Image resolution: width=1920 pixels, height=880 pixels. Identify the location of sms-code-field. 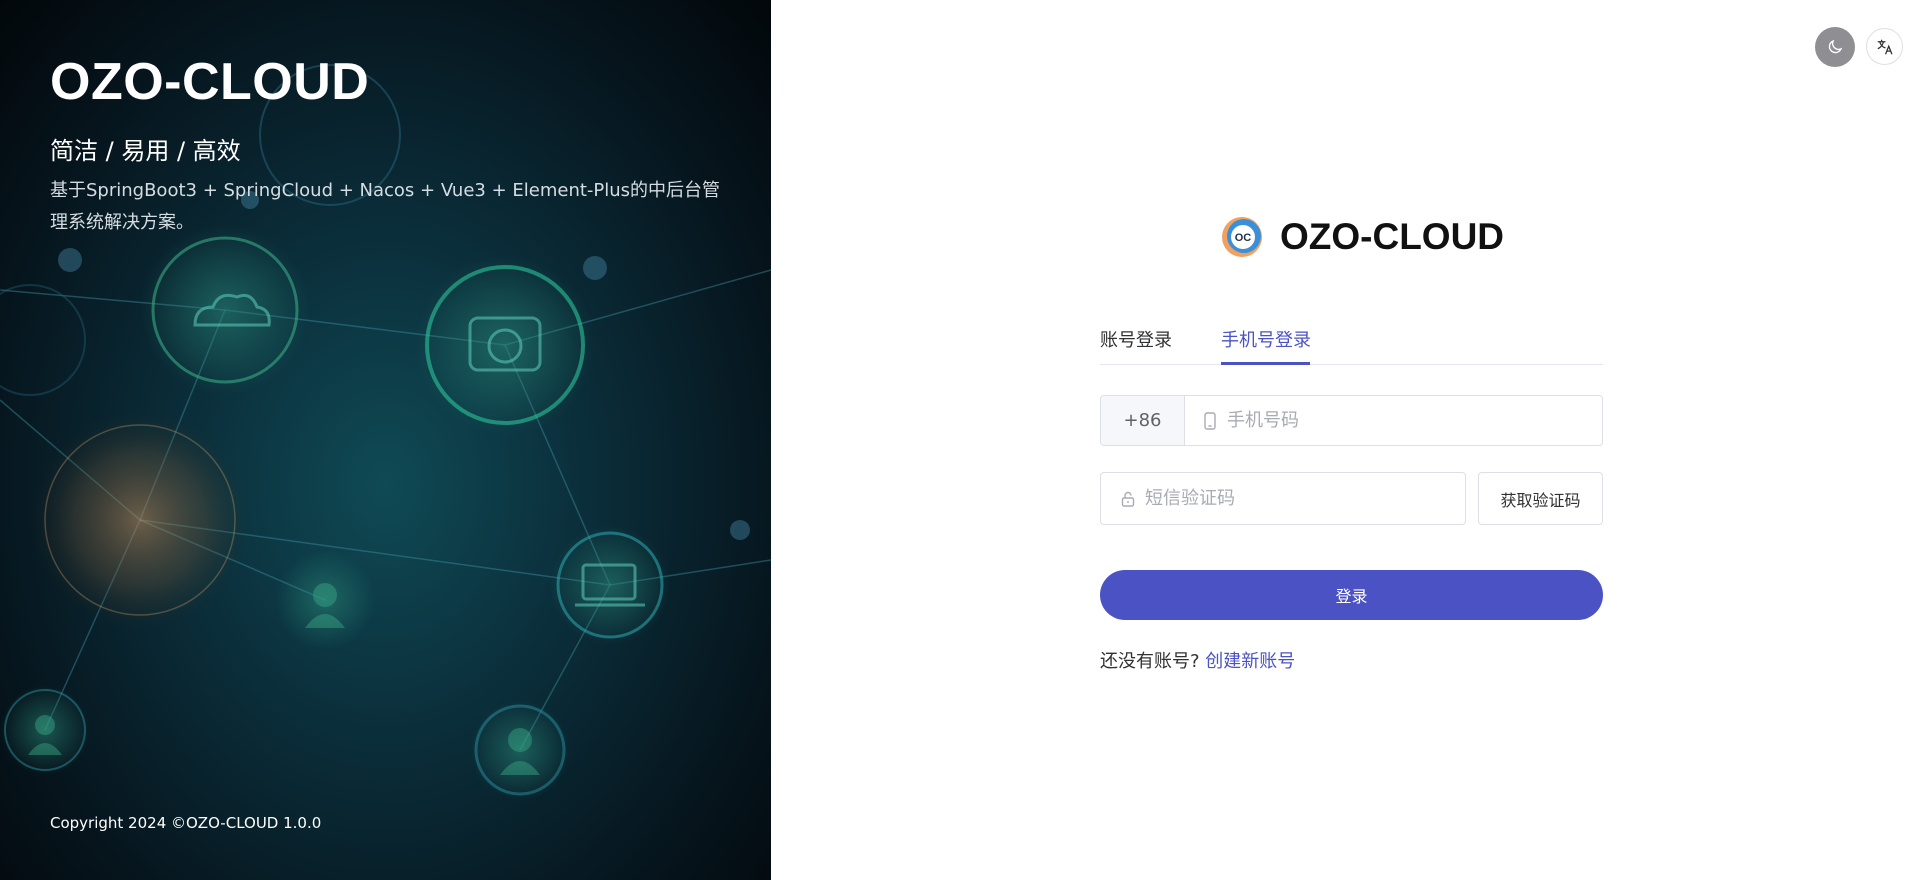
(1283, 498).